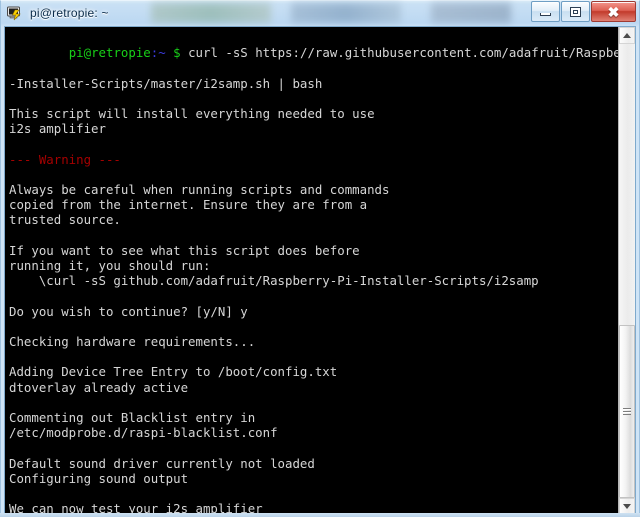 The image size is (640, 517). I want to click on restore-icon, so click(575, 11).